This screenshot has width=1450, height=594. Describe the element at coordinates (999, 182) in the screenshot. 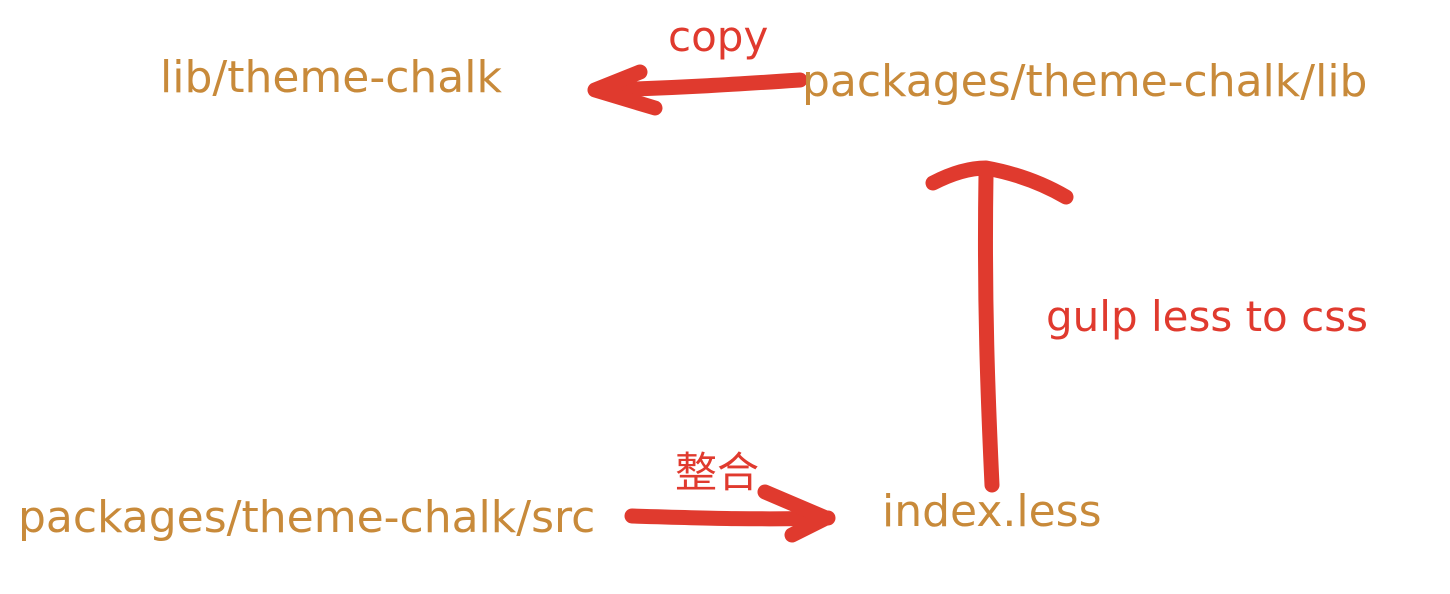

I see `gulp-arrow-head` at that location.